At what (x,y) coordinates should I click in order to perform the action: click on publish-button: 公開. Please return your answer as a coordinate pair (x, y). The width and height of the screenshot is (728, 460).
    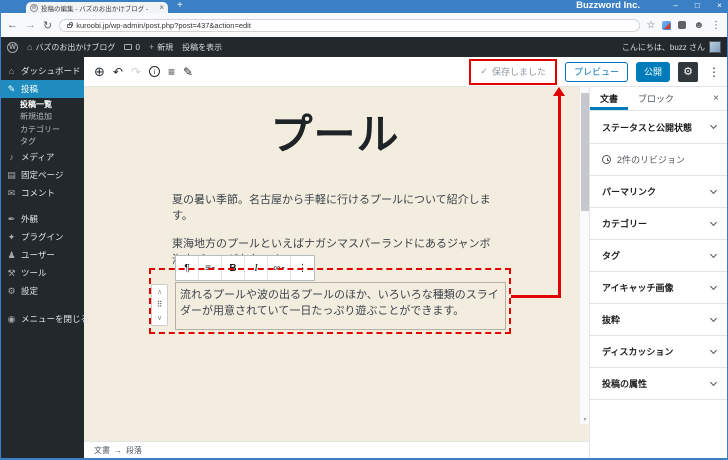
    Looking at the image, I should click on (652, 71).